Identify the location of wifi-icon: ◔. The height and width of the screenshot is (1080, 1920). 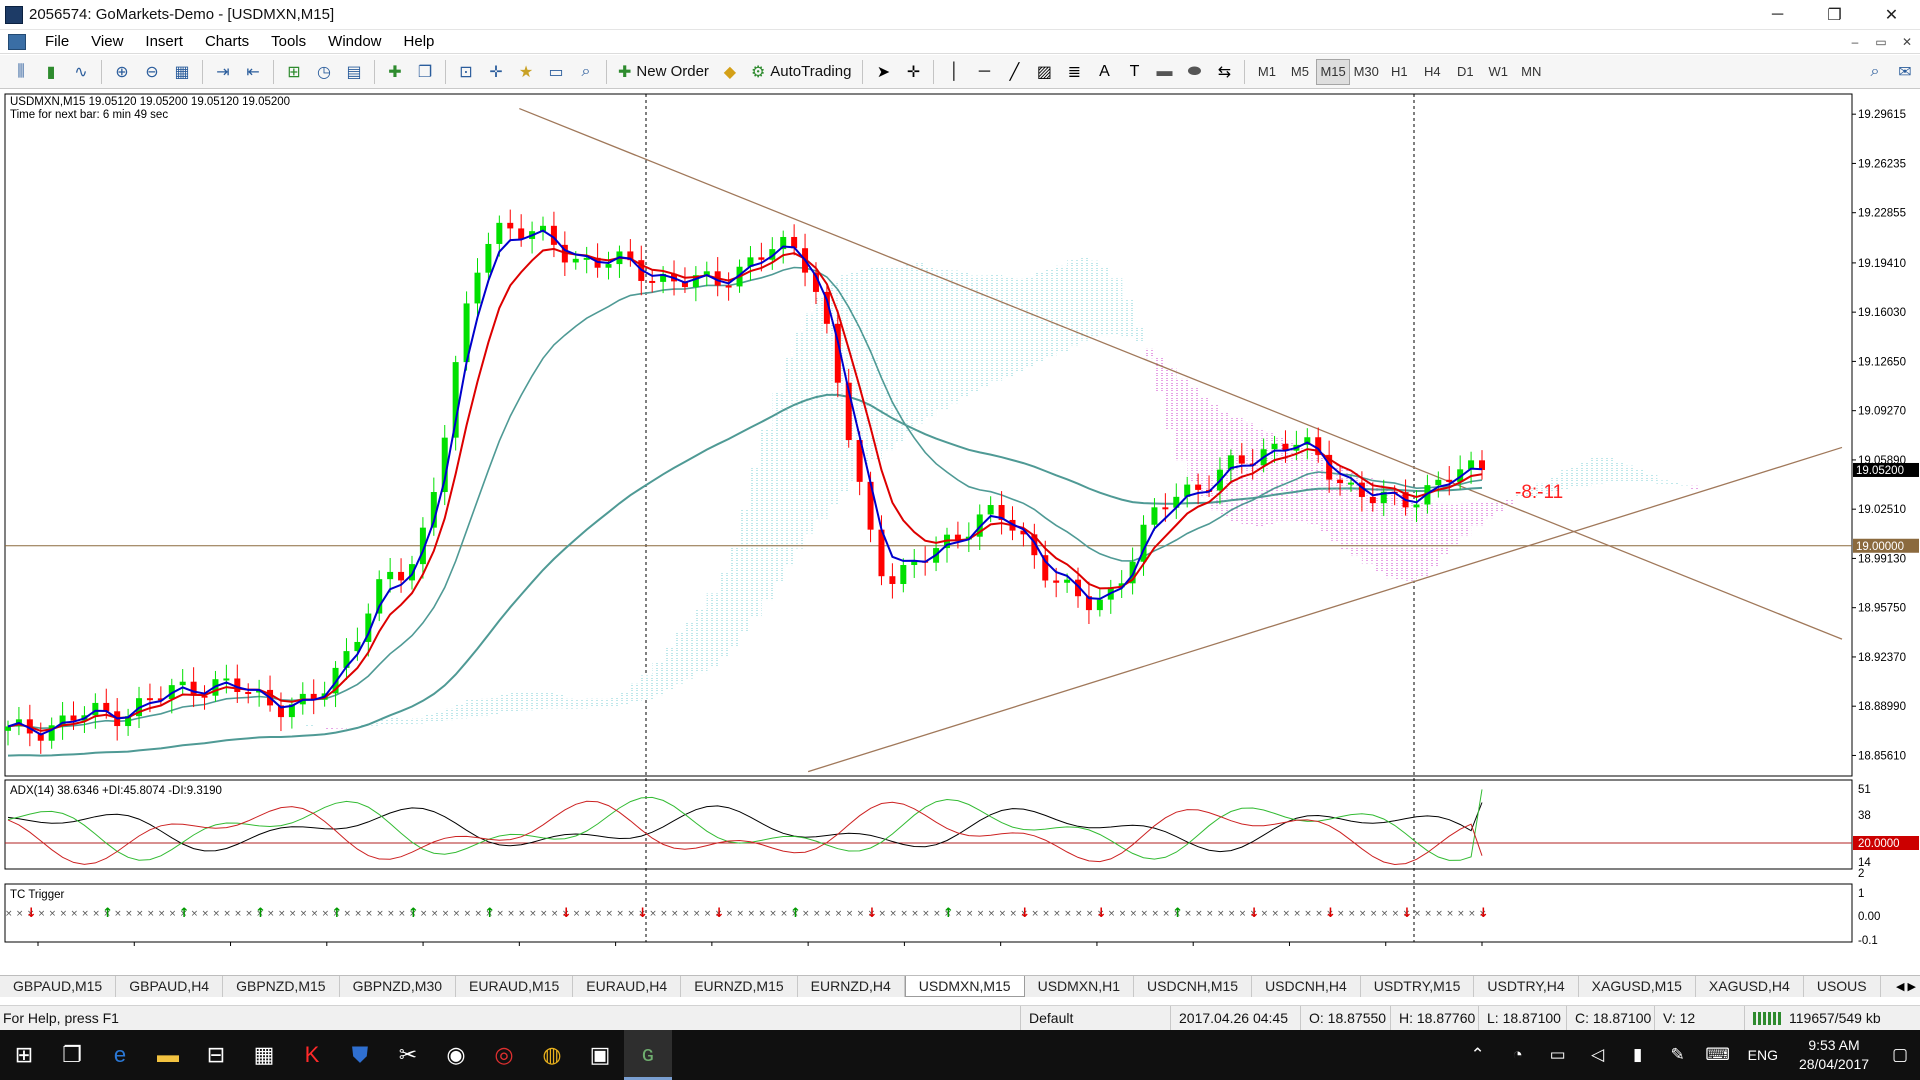
(1518, 1055).